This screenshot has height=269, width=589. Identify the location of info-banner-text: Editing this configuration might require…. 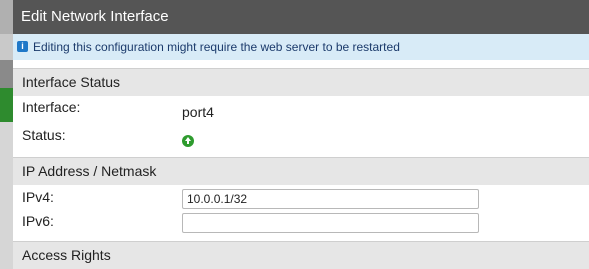
(216, 47).